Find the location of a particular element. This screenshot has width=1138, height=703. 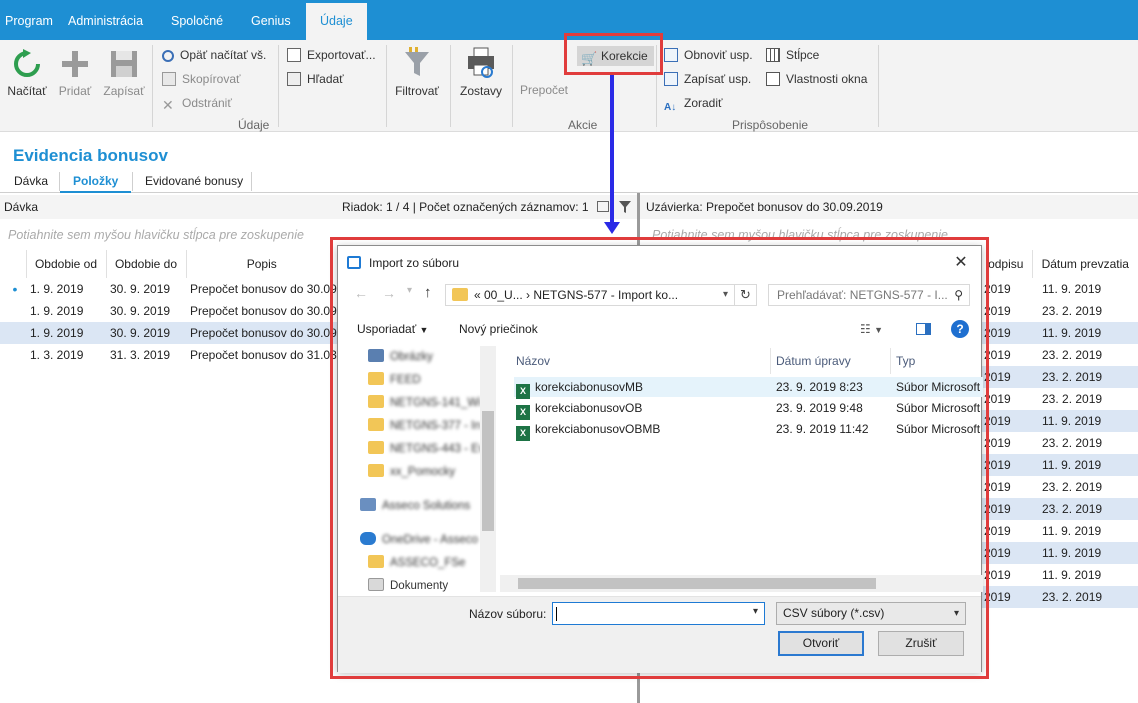

nav-item: OneDrive - Asseco is located at coordinates (419, 540).